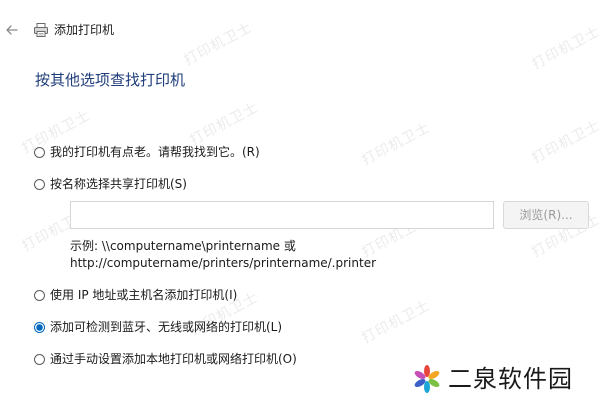 This screenshot has width=600, height=406. Describe the element at coordinates (183, 246) in the screenshot. I see `example-line-1: 示例: \\computername\printername 或` at that location.